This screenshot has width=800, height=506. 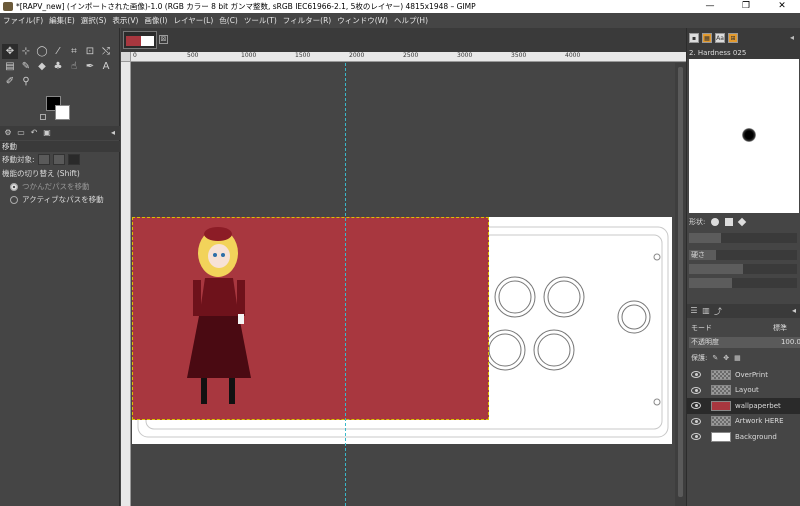 I want to click on brush-preview, so click(x=744, y=136).